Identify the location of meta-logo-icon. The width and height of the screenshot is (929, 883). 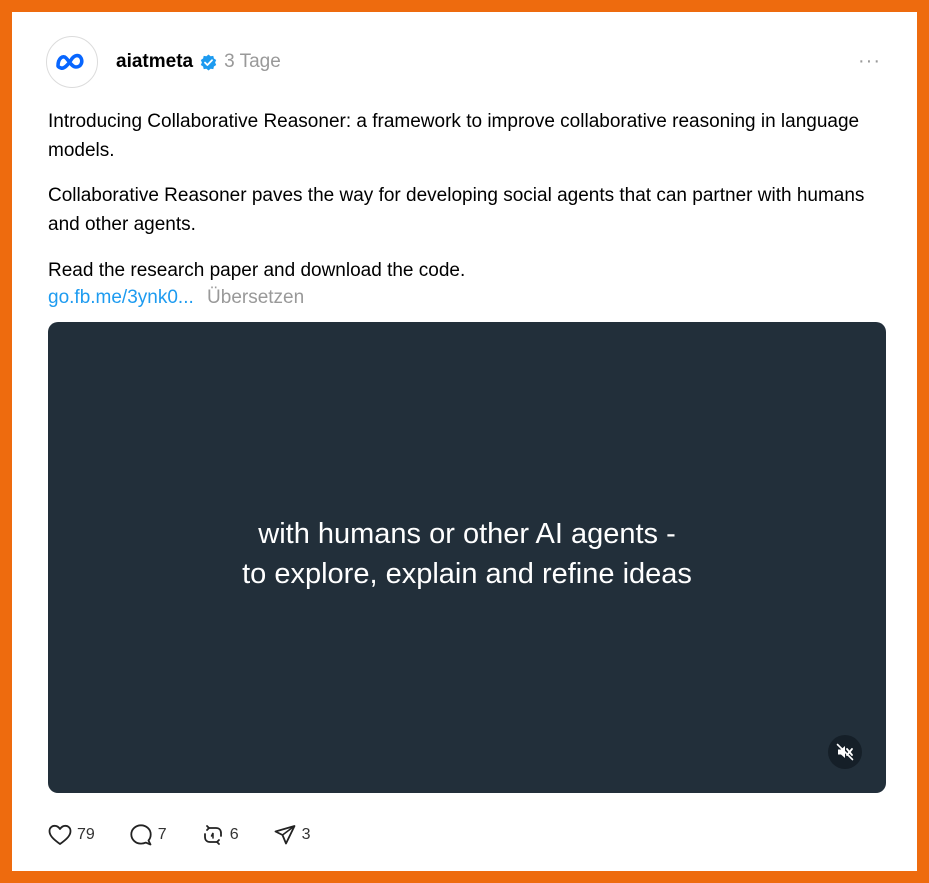
(70, 61).